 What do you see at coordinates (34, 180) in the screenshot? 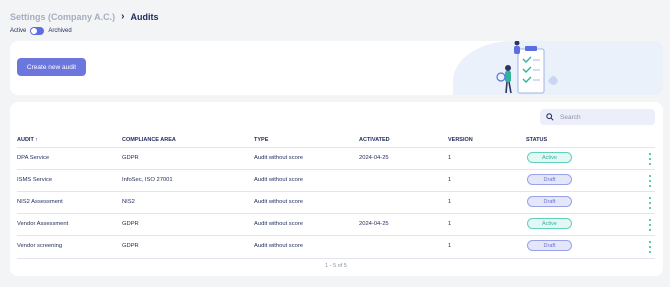
I see `audit-name: ISMS Service` at bounding box center [34, 180].